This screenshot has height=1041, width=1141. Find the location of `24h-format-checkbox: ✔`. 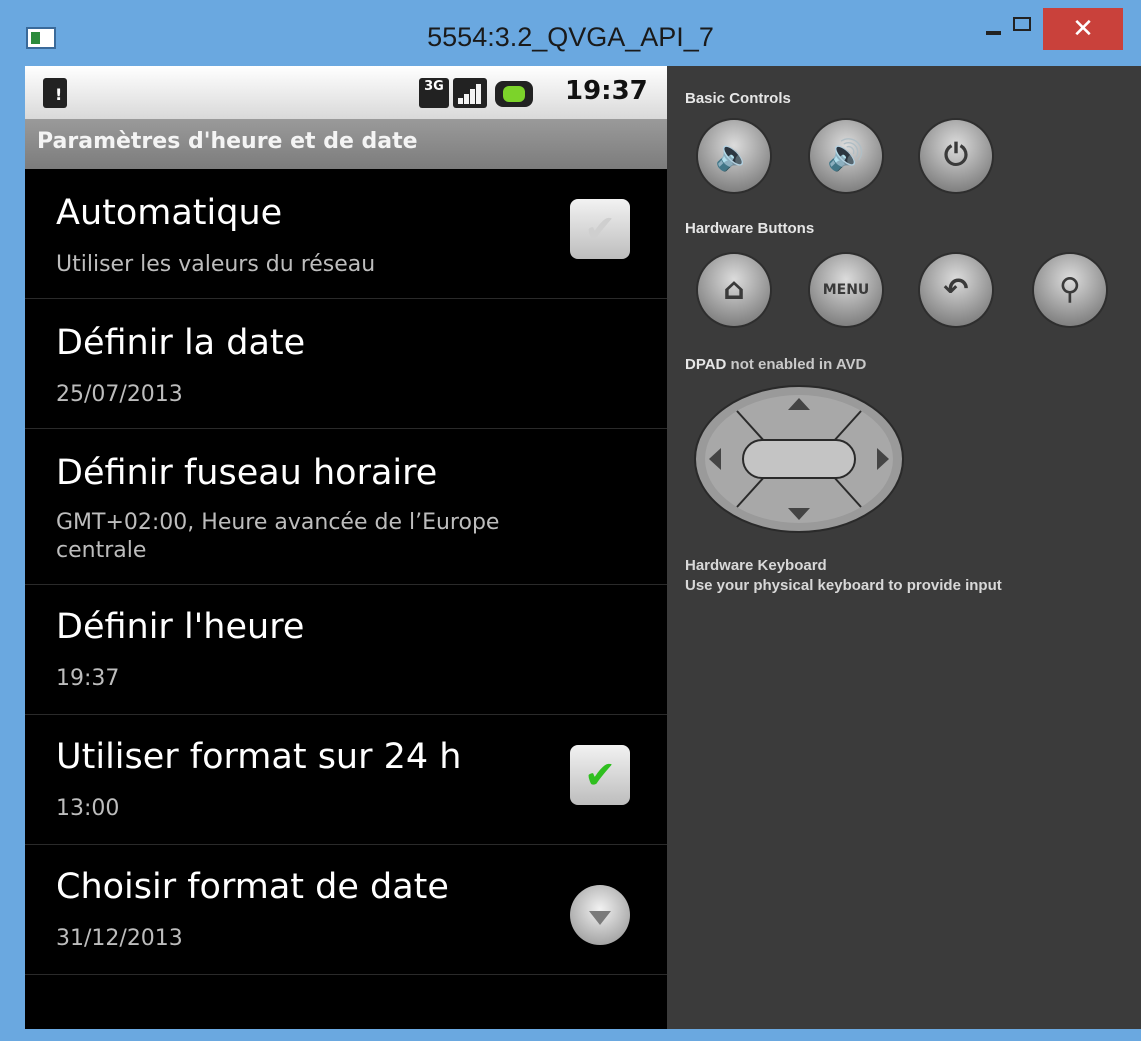

24h-format-checkbox: ✔ is located at coordinates (600, 775).